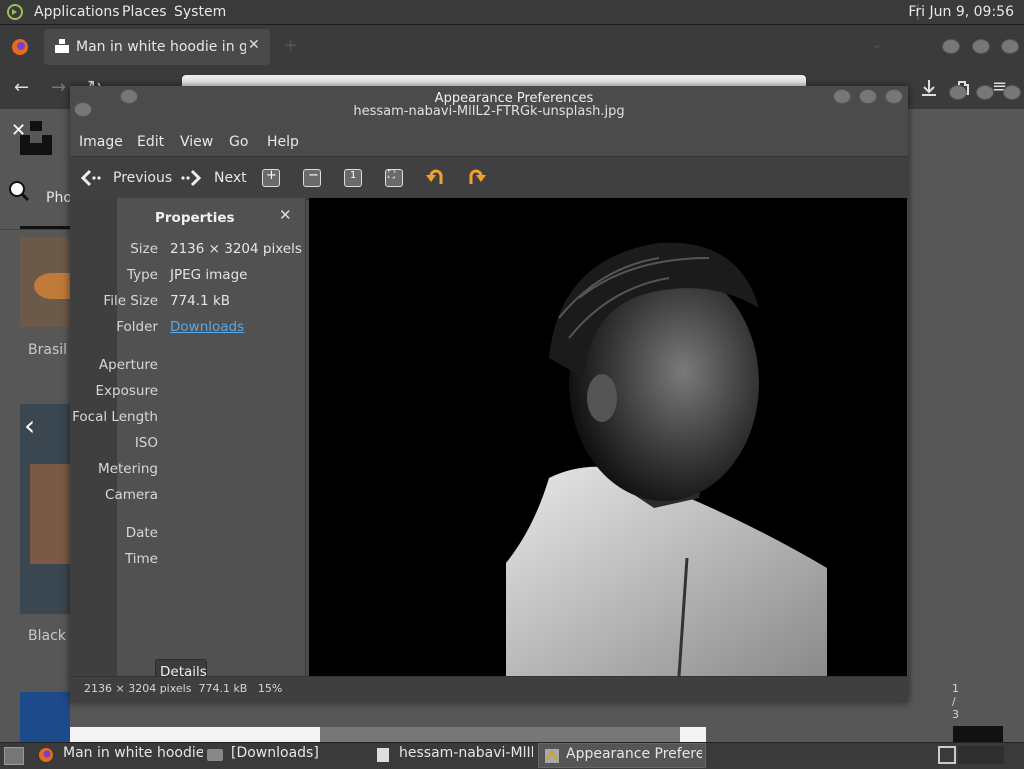 The image size is (1024, 769). I want to click on task-label: [Downloads], so click(275, 753).